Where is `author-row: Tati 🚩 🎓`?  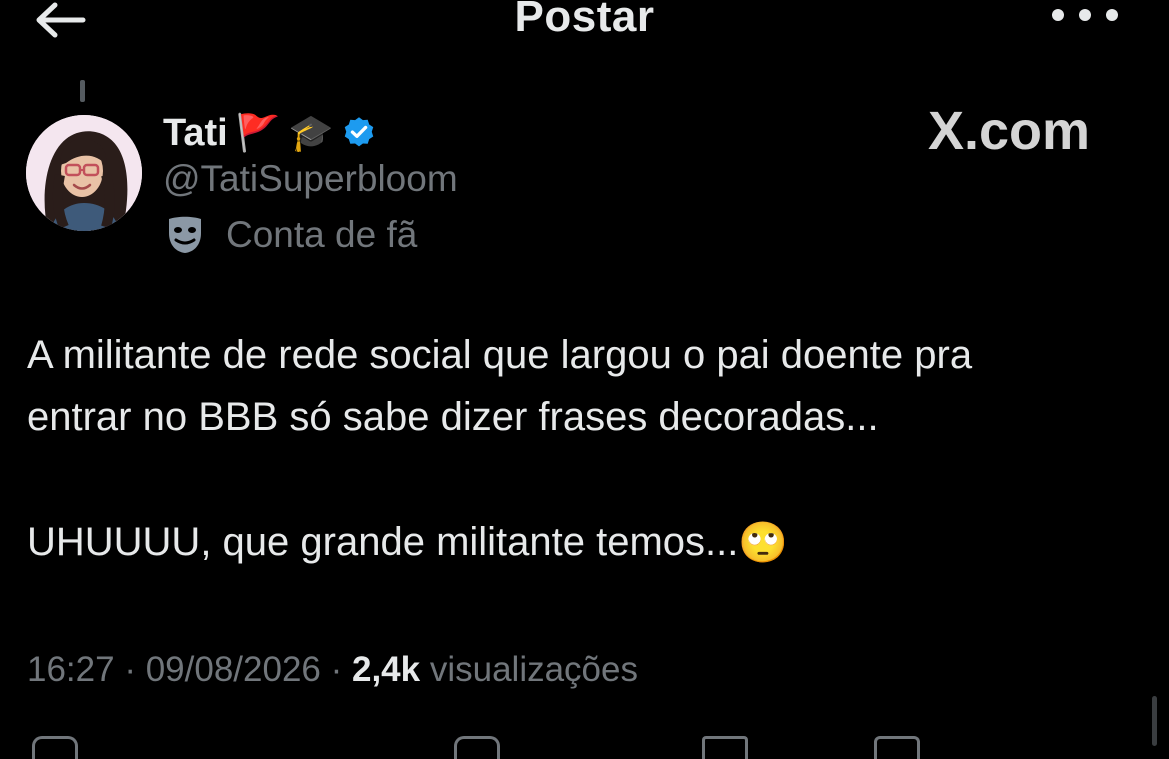
author-row: Tati 🚩 🎓 is located at coordinates (270, 133).